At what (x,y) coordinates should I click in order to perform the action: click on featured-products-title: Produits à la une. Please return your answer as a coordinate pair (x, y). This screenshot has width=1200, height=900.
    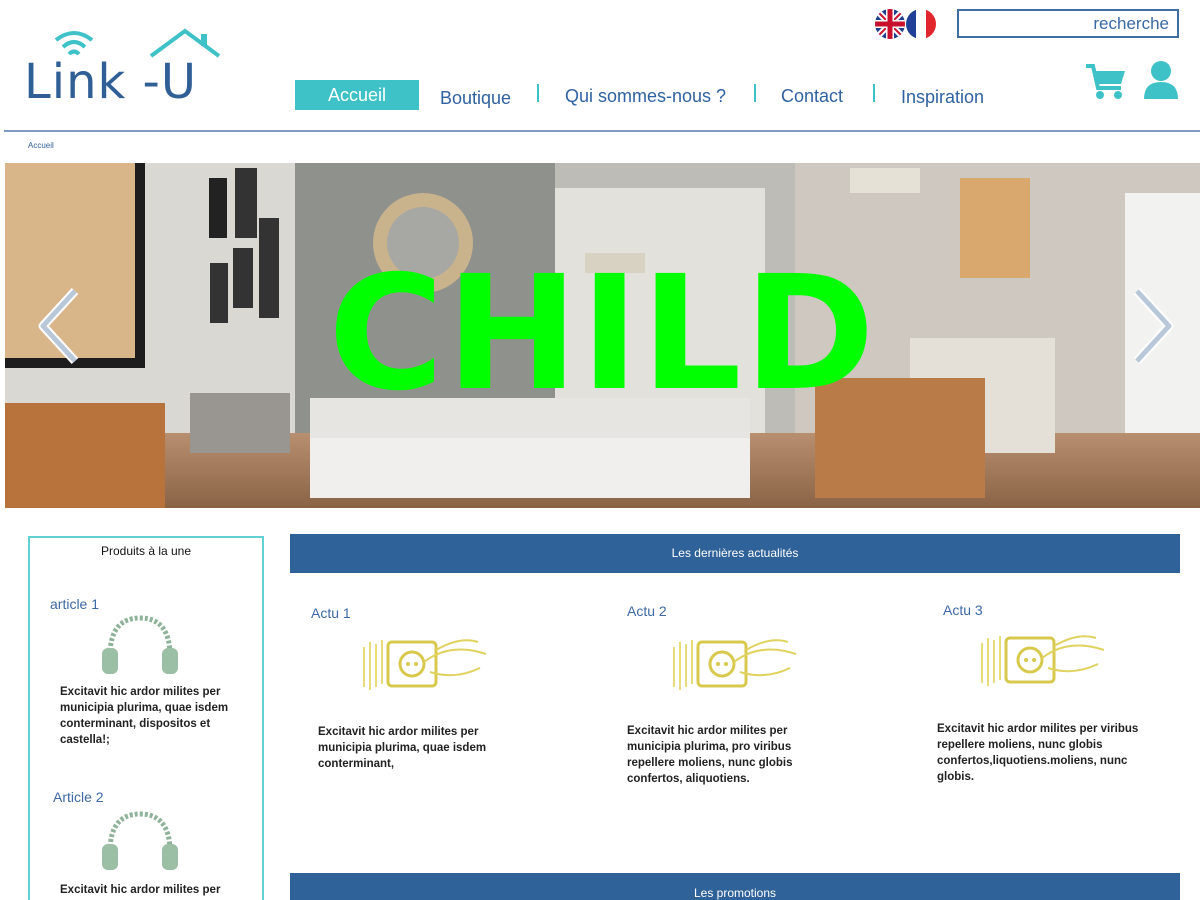
    Looking at the image, I should click on (146, 551).